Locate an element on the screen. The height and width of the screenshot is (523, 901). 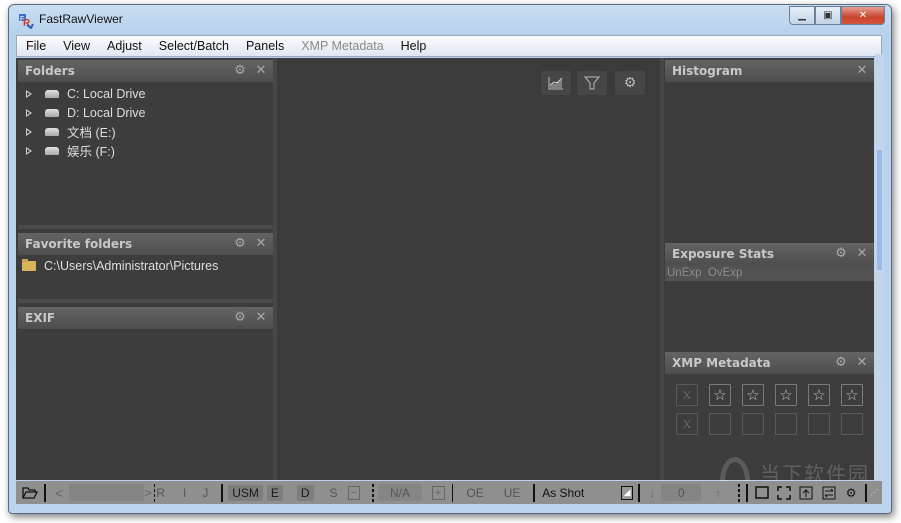
star-rating-1: ☆ is located at coordinates (720, 395).